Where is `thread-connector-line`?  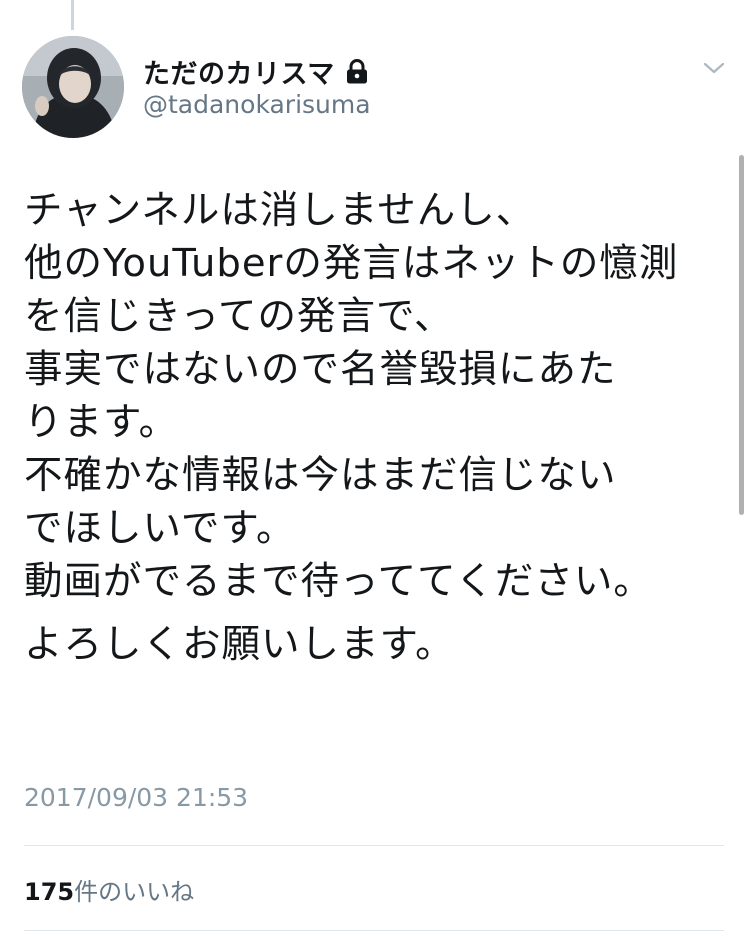 thread-connector-line is located at coordinates (72, 15).